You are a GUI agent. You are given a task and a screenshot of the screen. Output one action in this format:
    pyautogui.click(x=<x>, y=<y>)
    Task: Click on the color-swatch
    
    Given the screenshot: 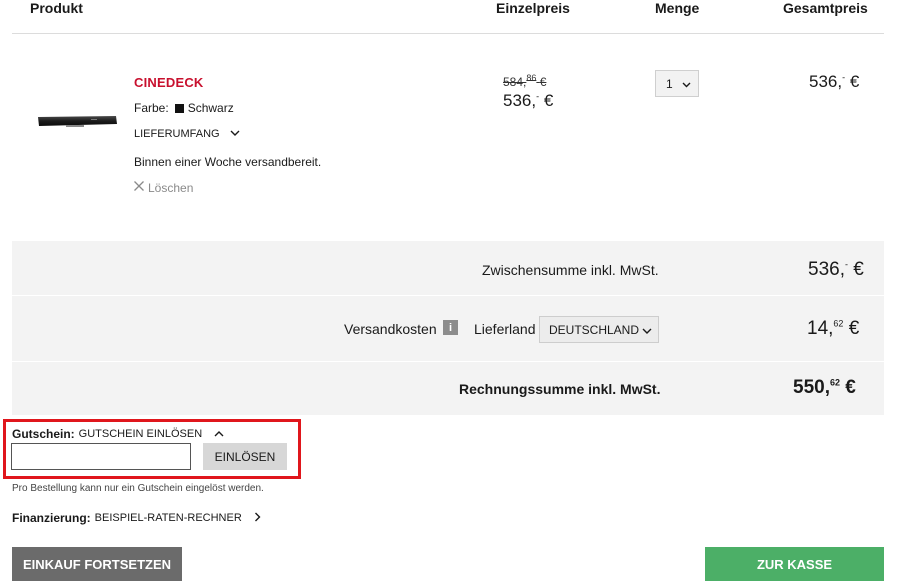 What is the action you would take?
    pyautogui.click(x=179, y=108)
    